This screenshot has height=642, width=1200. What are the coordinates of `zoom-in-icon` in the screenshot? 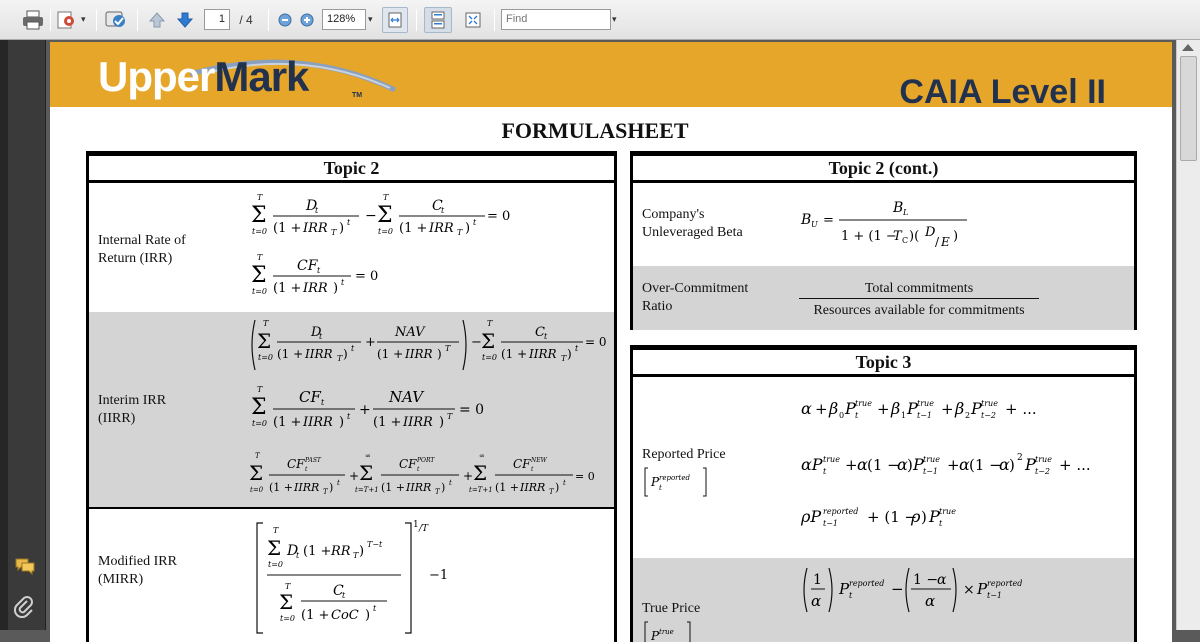 It's located at (307, 20).